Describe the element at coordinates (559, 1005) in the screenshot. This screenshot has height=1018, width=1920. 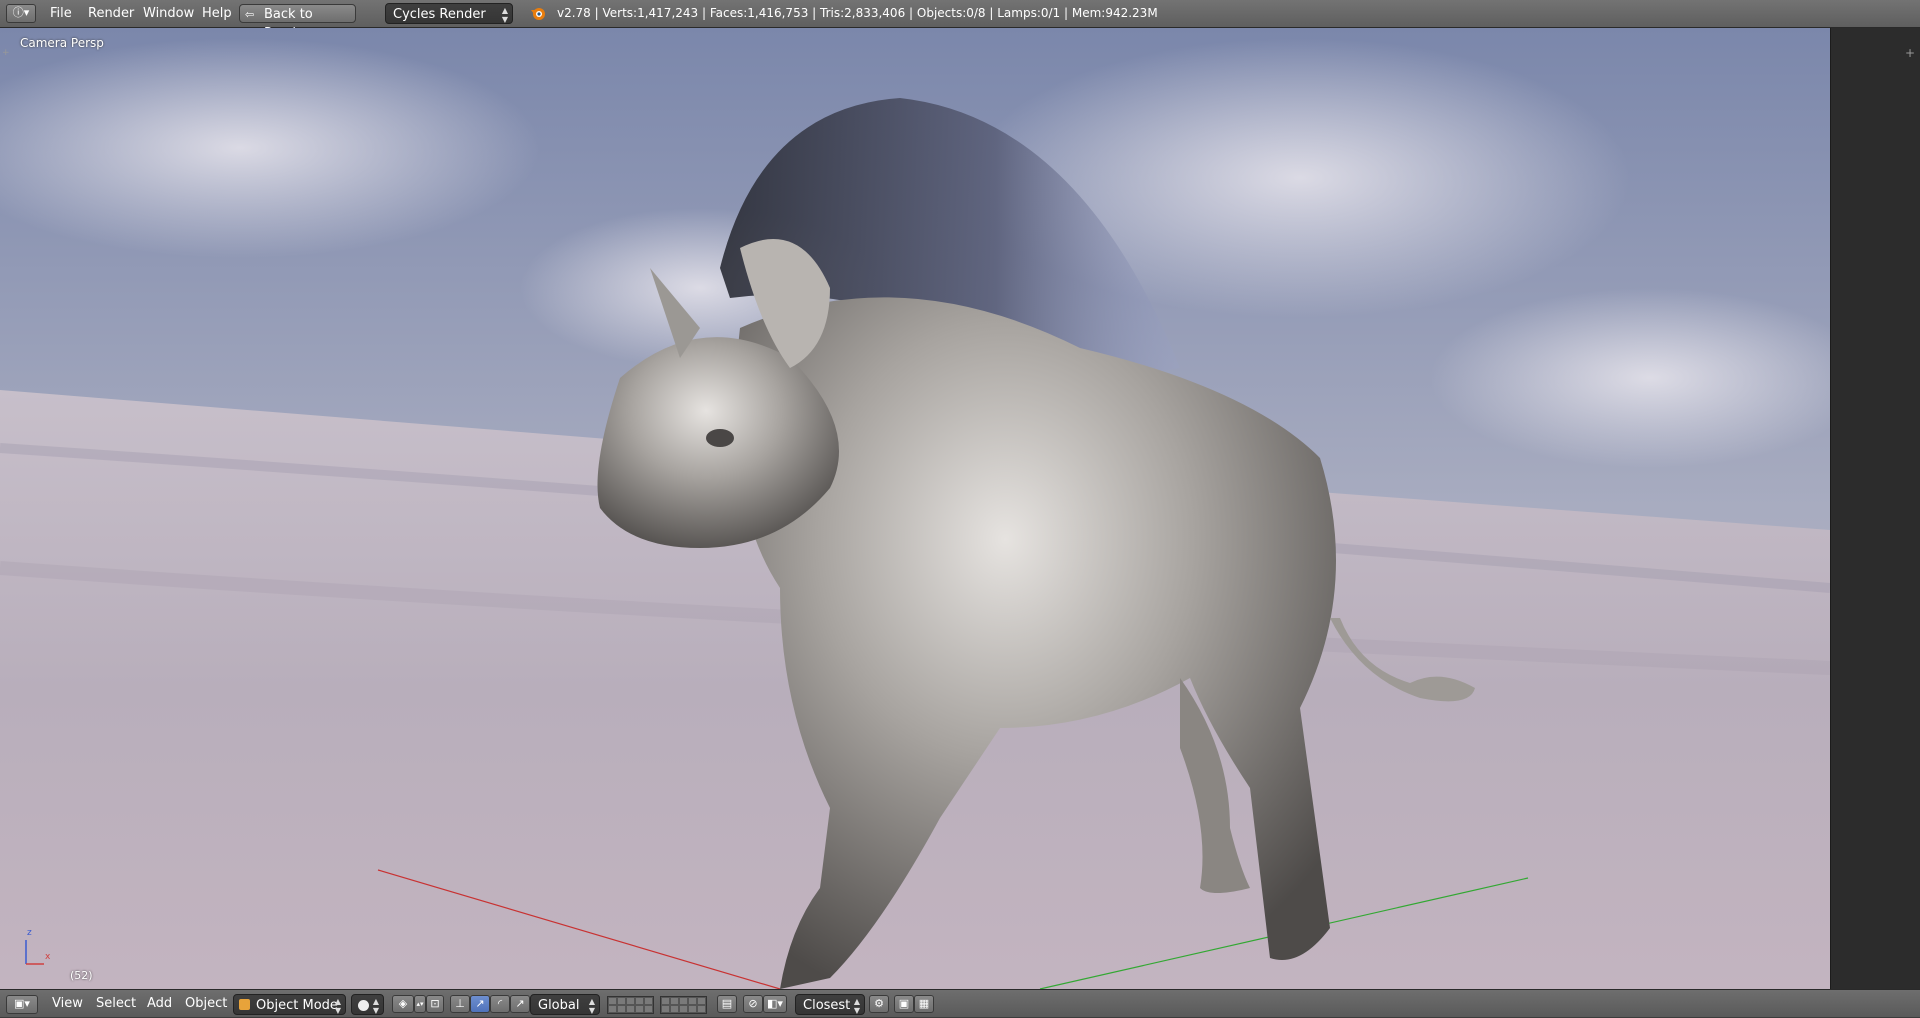
I see `transform-orientation-value: Global` at that location.